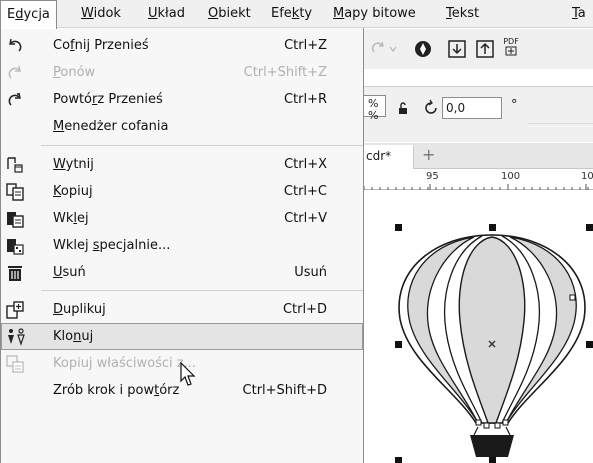  What do you see at coordinates (15, 246) in the screenshot?
I see `paste-special-icon` at bounding box center [15, 246].